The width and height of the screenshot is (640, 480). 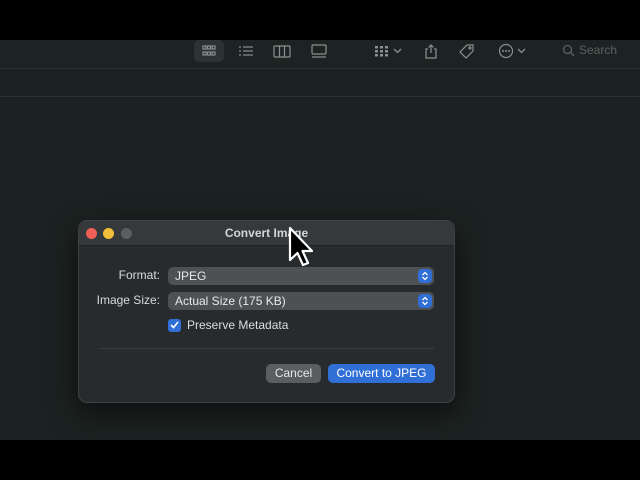 I want to click on tag-button, so click(x=466, y=51).